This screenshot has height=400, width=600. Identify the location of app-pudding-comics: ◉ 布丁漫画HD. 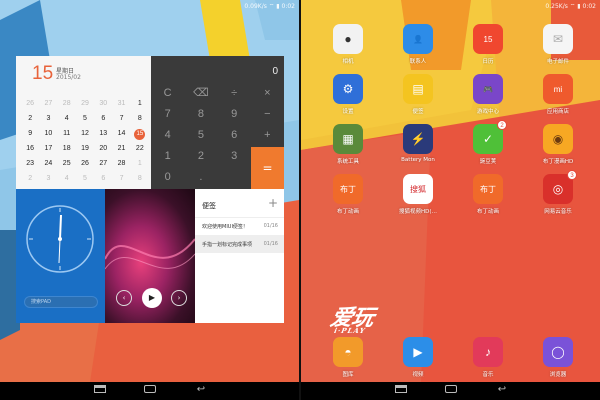
(558, 148).